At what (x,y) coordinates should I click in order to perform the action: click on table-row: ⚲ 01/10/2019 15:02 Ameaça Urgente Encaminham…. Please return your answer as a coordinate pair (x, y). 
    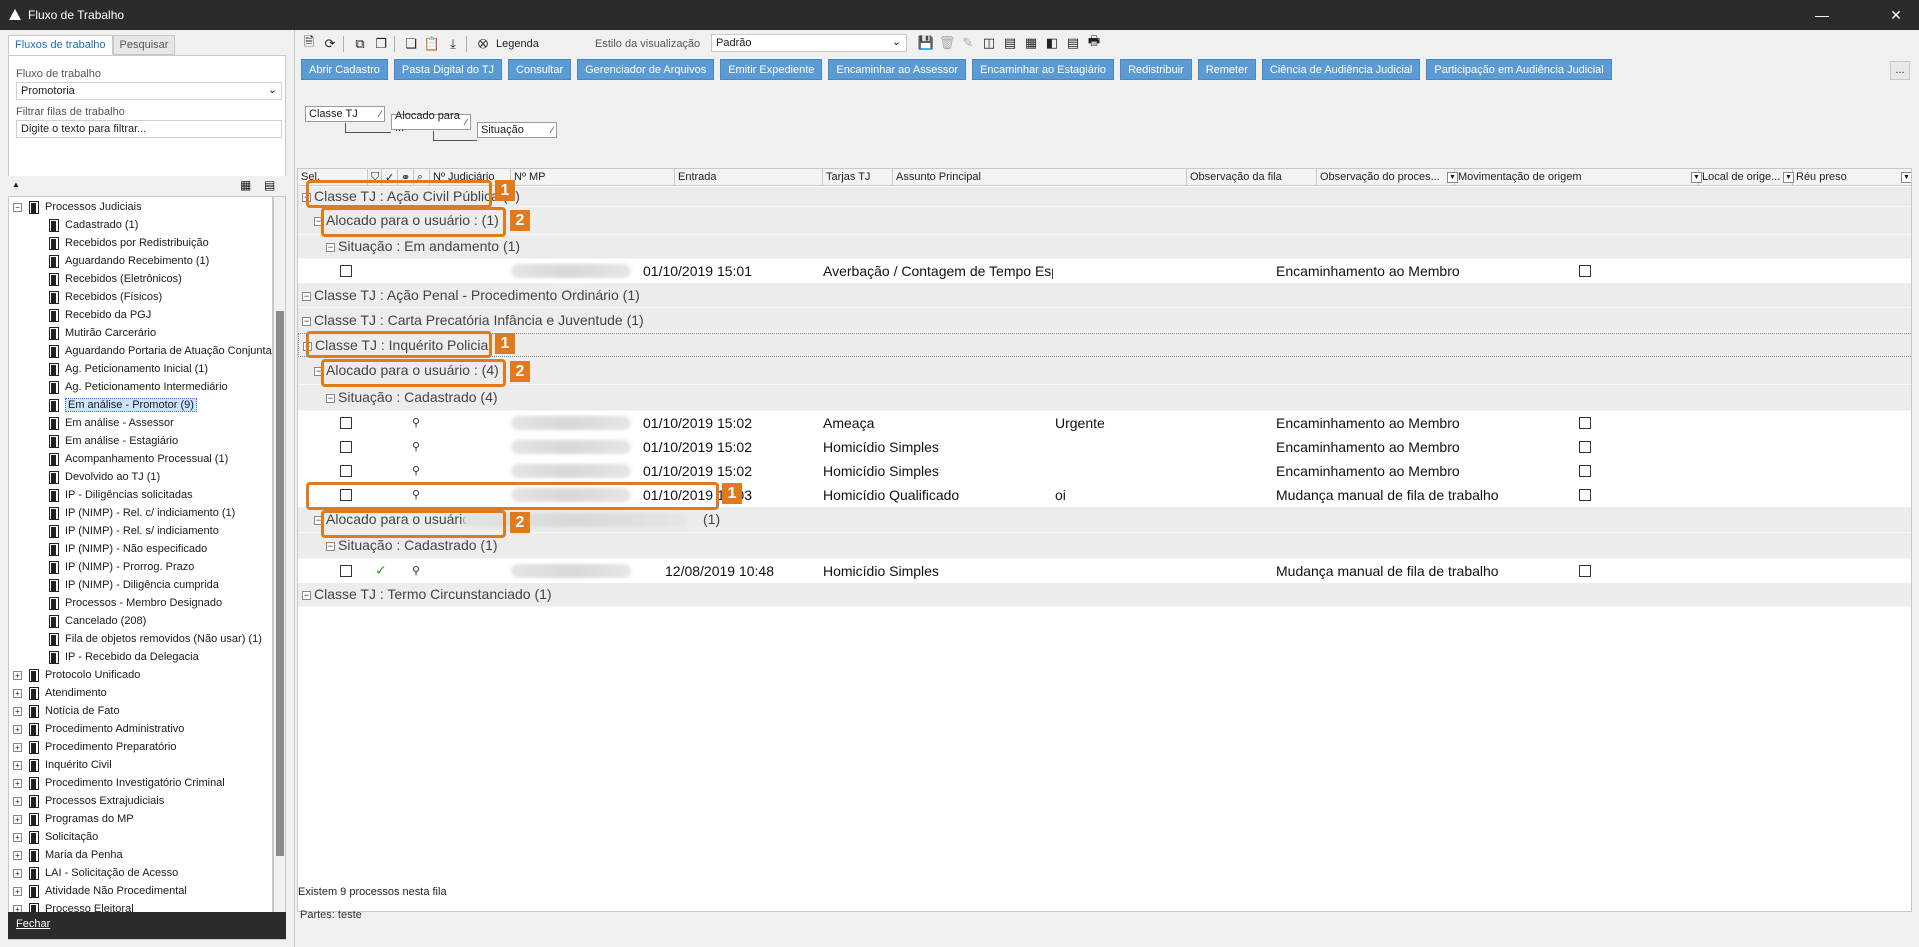
    Looking at the image, I should click on (1104, 423).